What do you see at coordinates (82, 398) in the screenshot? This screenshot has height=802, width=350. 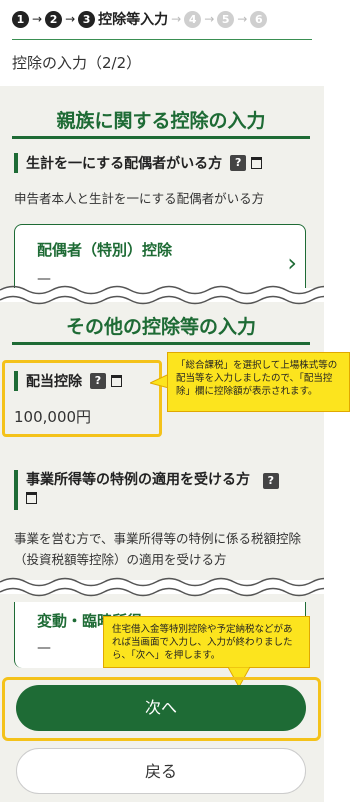 I see `dividend-highlight` at bounding box center [82, 398].